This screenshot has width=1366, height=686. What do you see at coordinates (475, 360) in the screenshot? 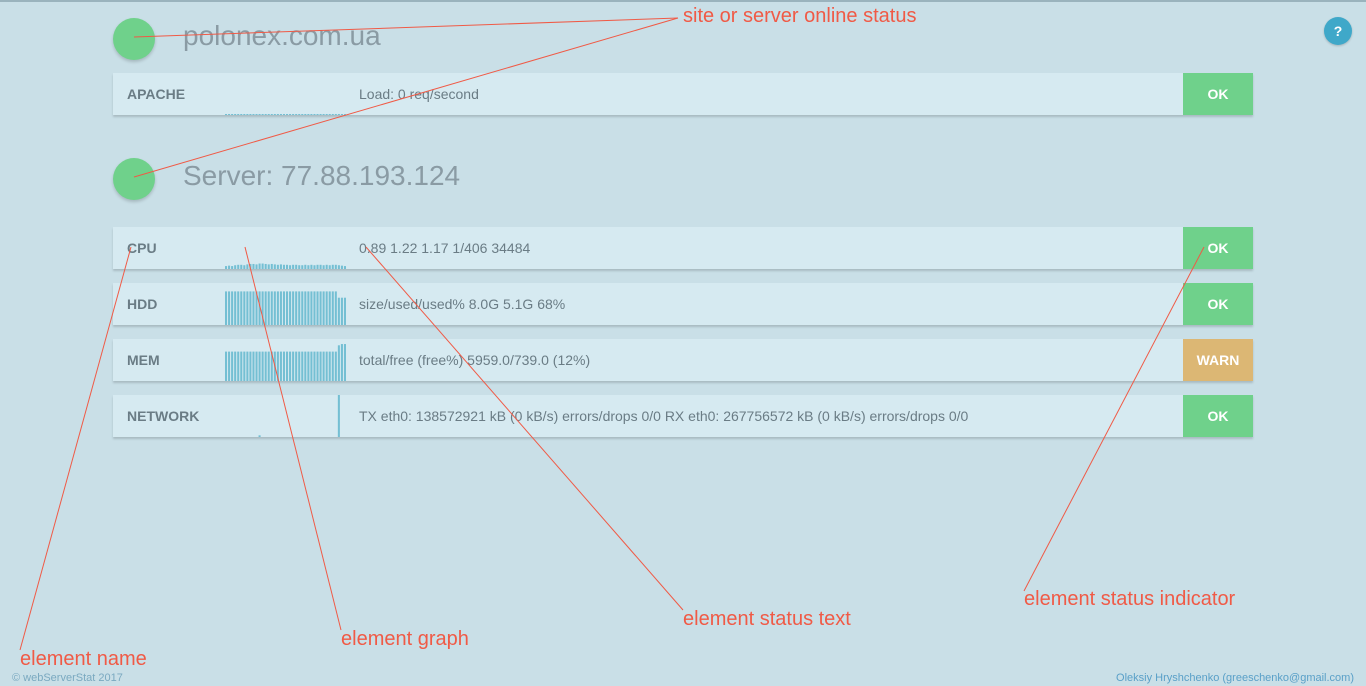
I see `element-status-text: total/free (free%) 5959.0/739.0 (12%)` at bounding box center [475, 360].